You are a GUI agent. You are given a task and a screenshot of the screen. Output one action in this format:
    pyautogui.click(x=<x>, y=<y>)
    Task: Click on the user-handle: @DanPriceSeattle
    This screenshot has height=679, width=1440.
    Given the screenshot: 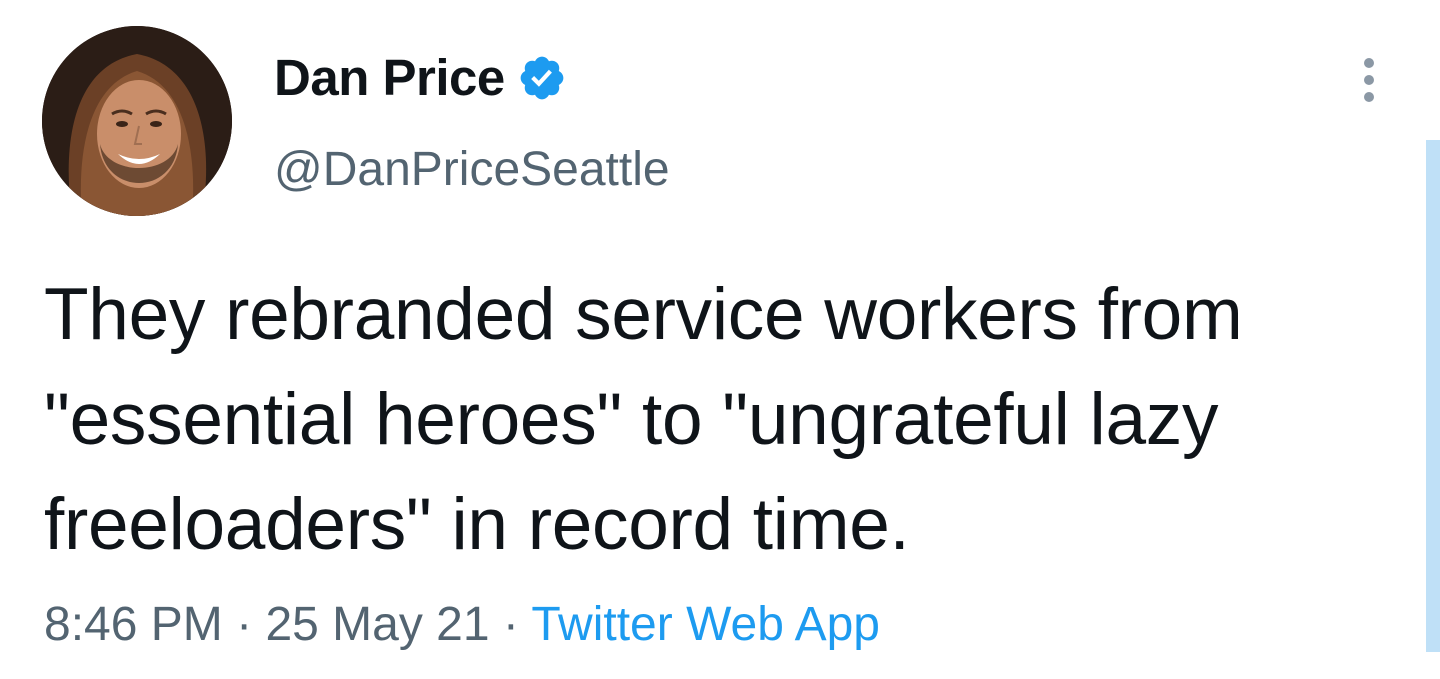 What is the action you would take?
    pyautogui.click(x=472, y=170)
    